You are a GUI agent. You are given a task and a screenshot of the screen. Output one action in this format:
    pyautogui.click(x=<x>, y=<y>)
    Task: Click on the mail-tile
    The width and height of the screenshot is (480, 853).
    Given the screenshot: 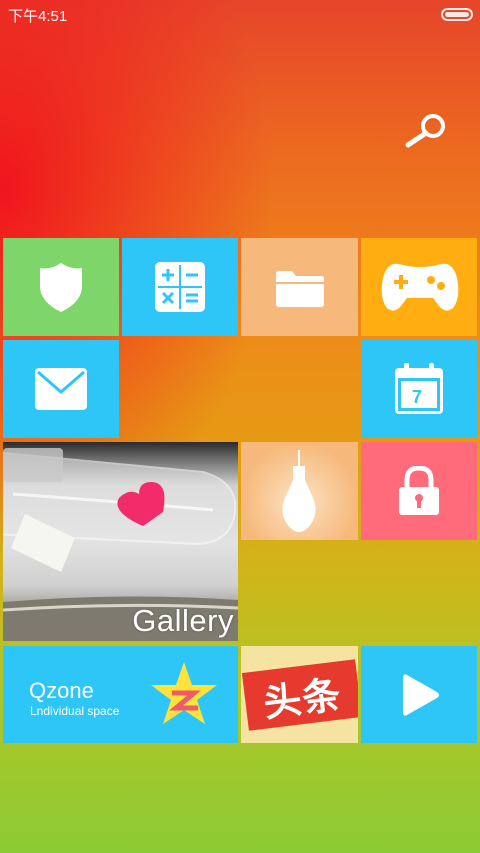 What is the action you would take?
    pyautogui.click(x=61, y=389)
    